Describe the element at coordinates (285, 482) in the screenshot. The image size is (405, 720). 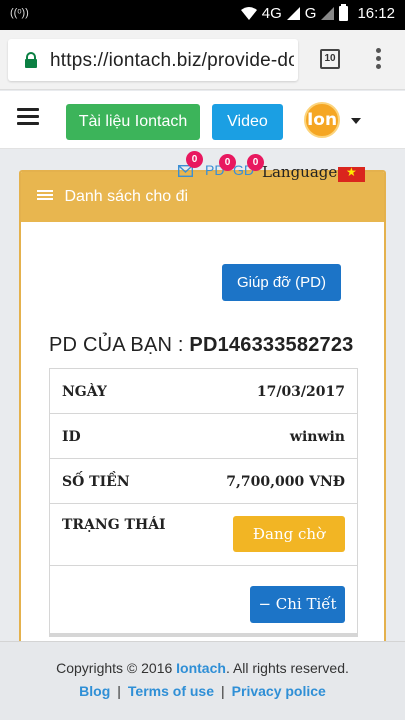
I see `row-value-amount: 7,700,000 VNĐ` at that location.